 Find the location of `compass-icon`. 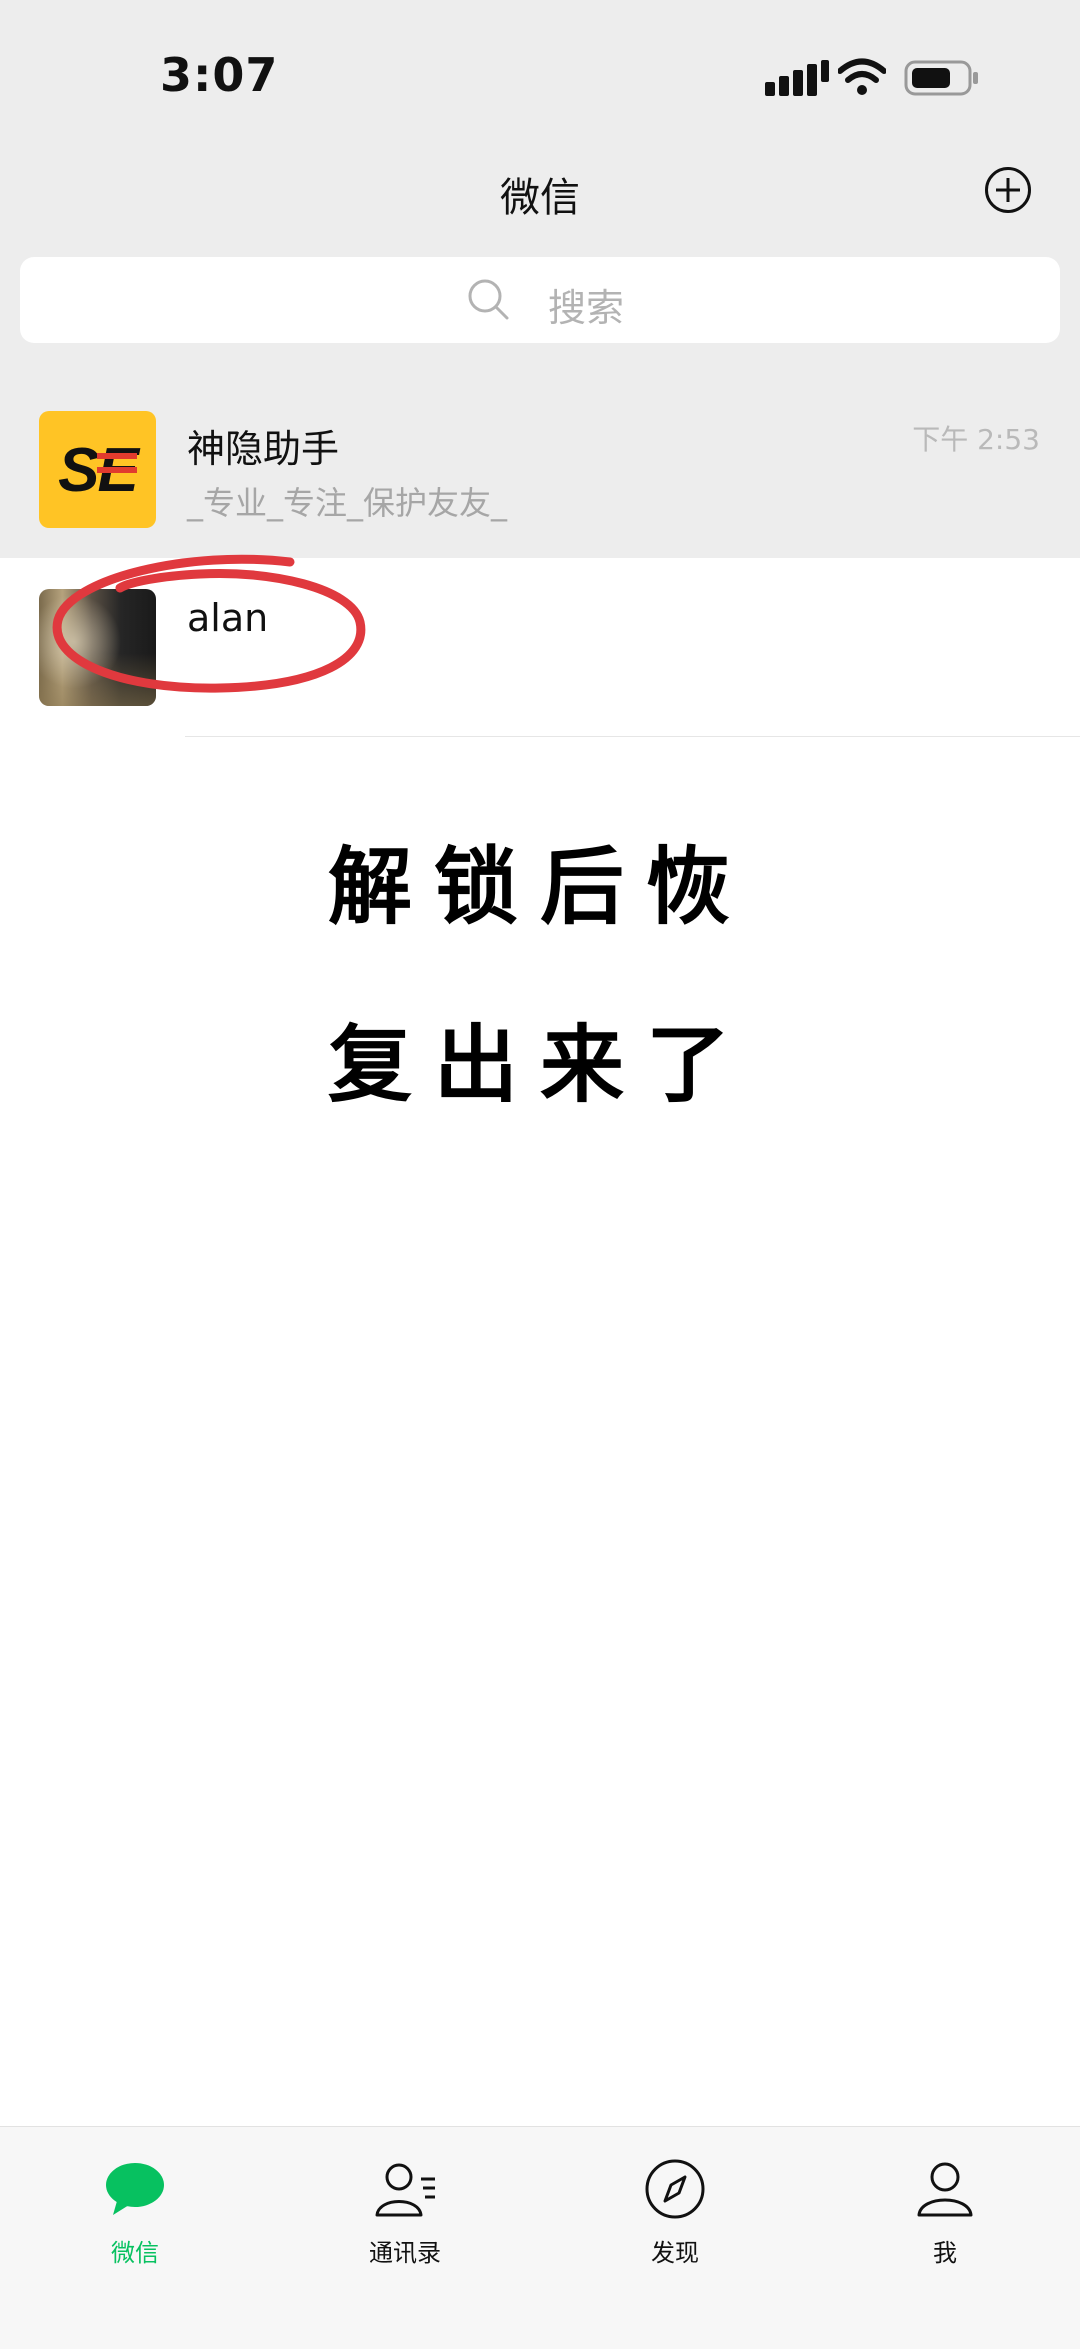

compass-icon is located at coordinates (675, 2189).